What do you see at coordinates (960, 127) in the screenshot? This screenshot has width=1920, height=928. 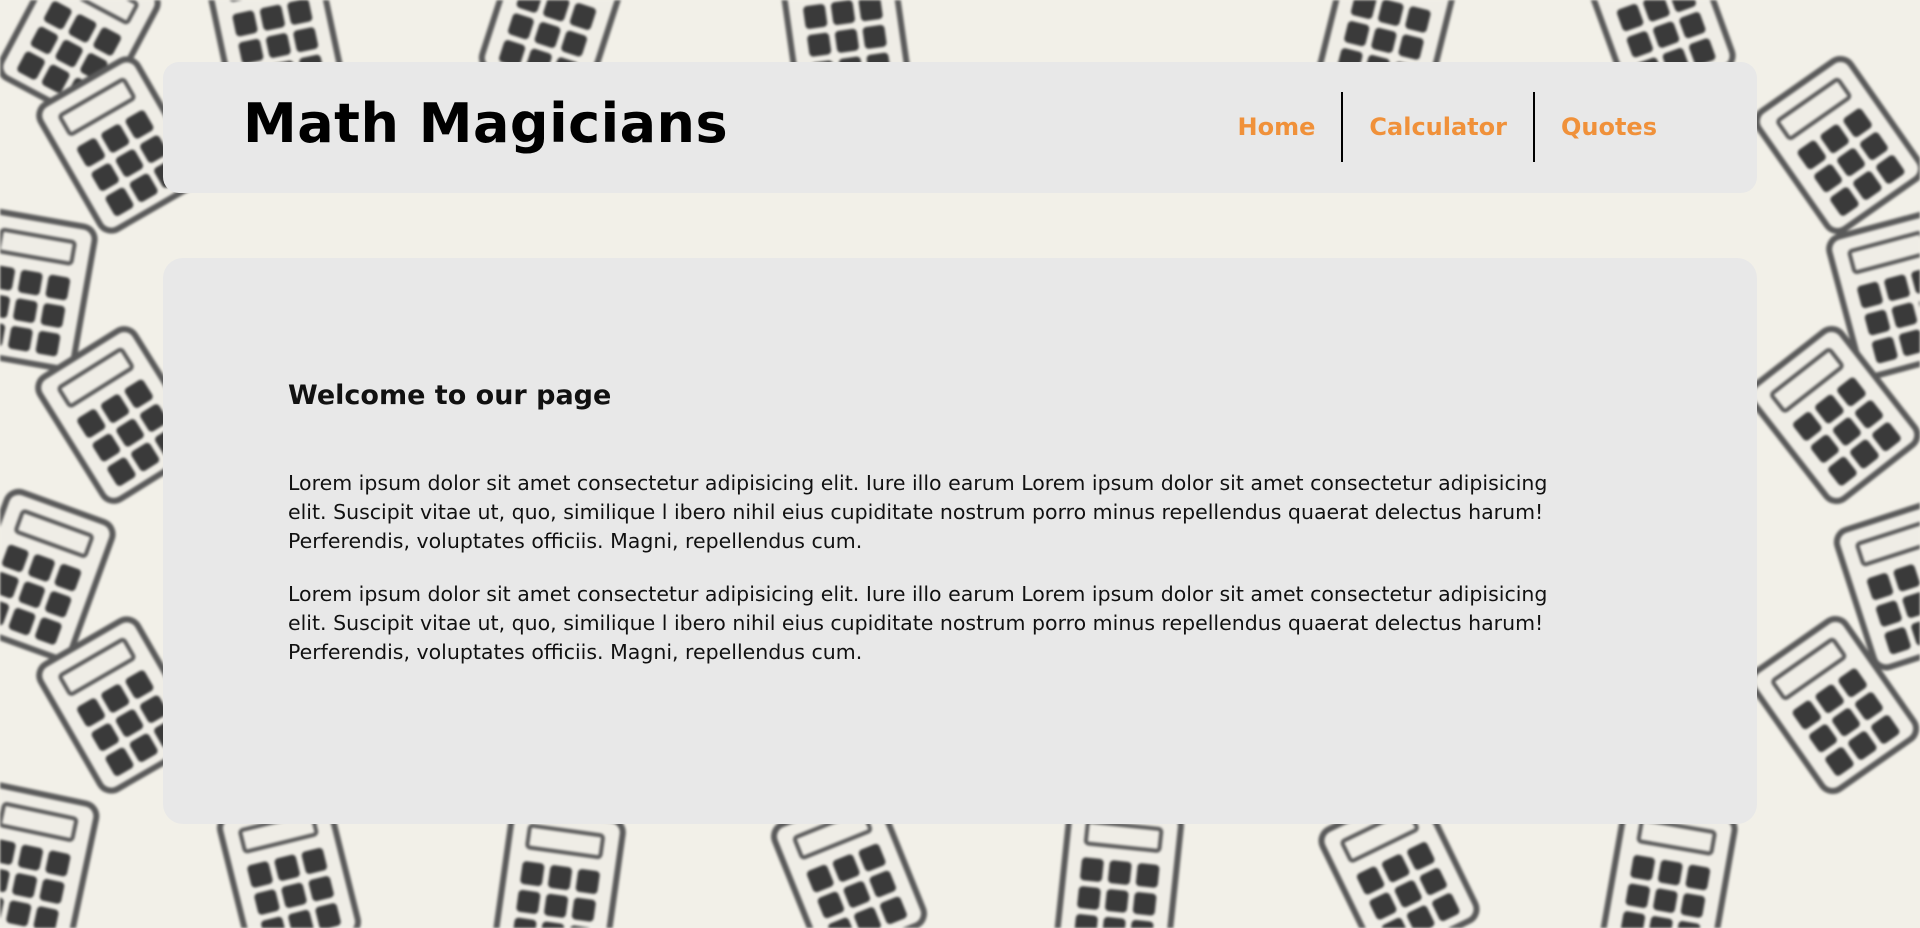 I see `navbar: Math Magicians Home Calculator Quotes` at bounding box center [960, 127].